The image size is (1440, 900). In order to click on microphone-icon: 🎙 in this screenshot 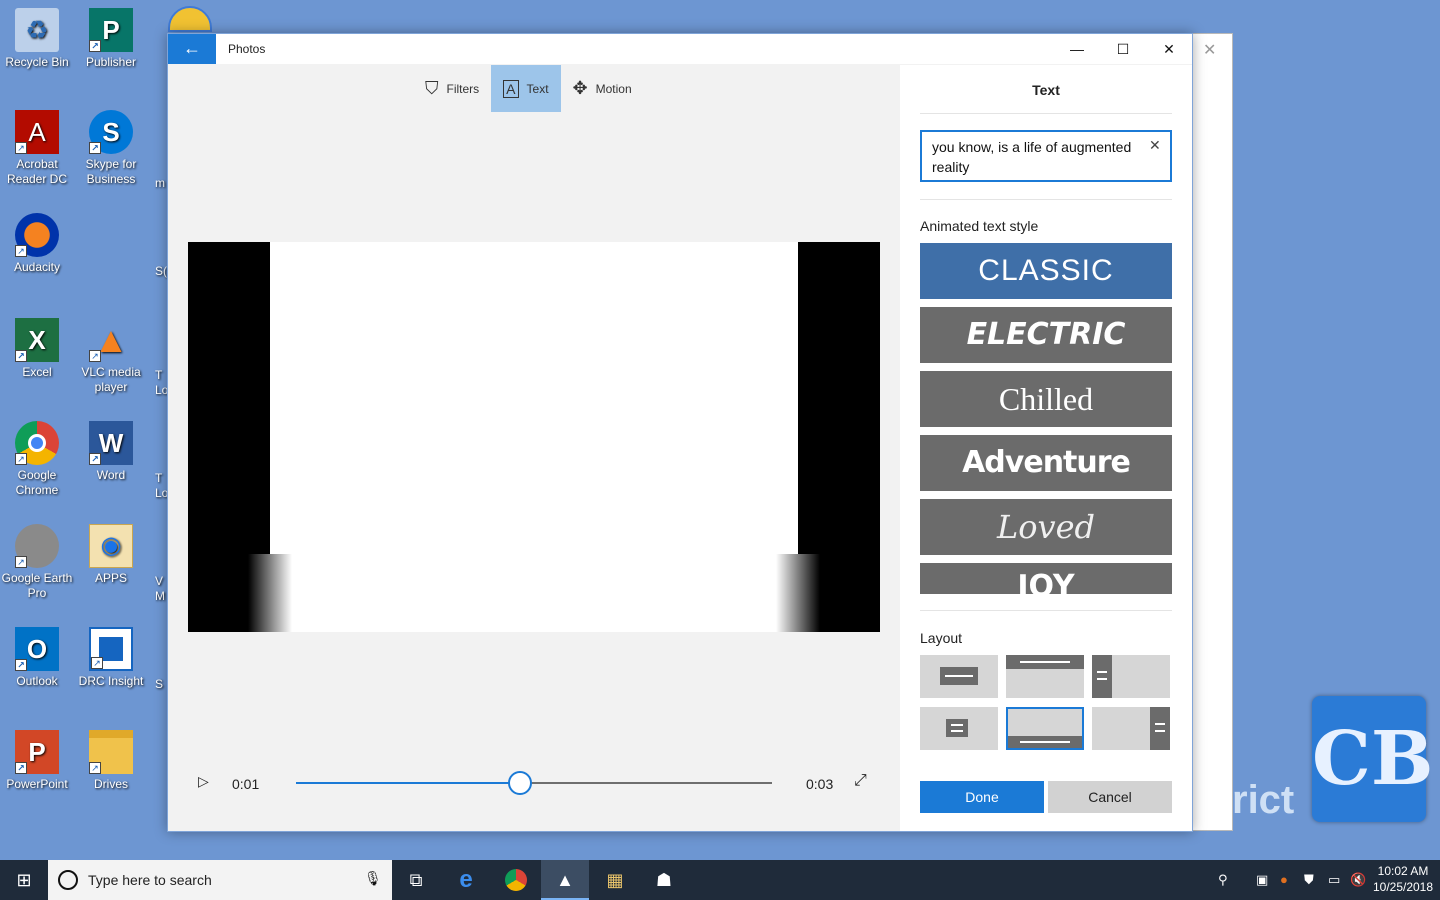, I will do `click(373, 878)`.